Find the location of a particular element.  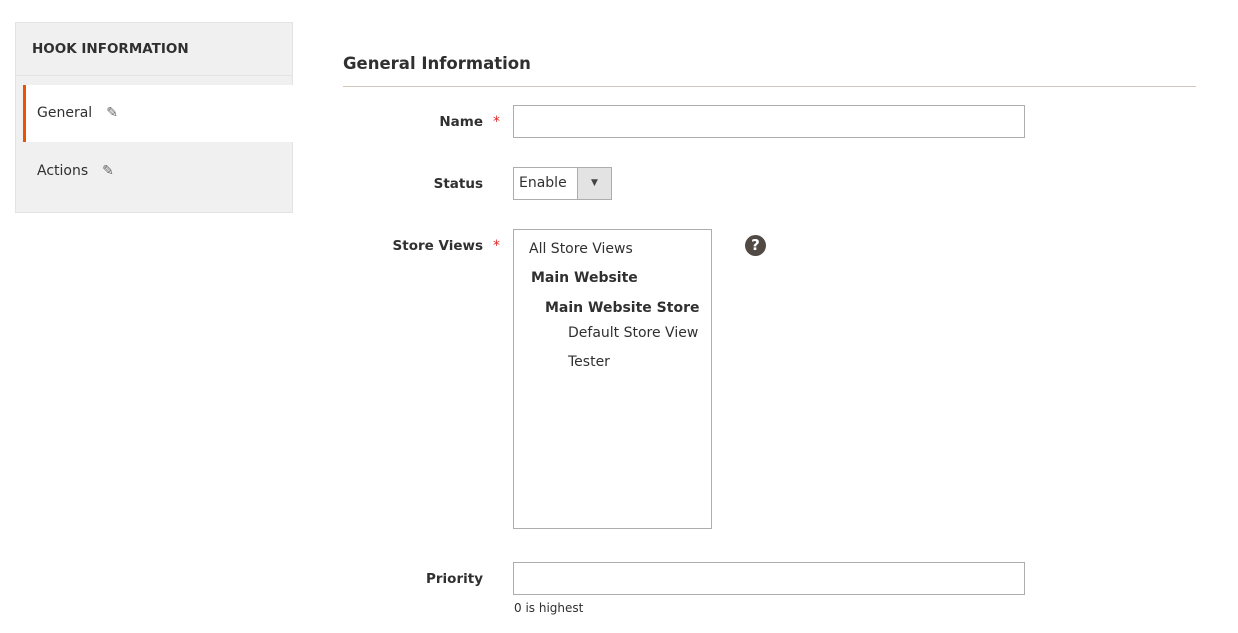

sidebar: HOOK INFORMATION General ✎ Actions ✎ is located at coordinates (154, 117).